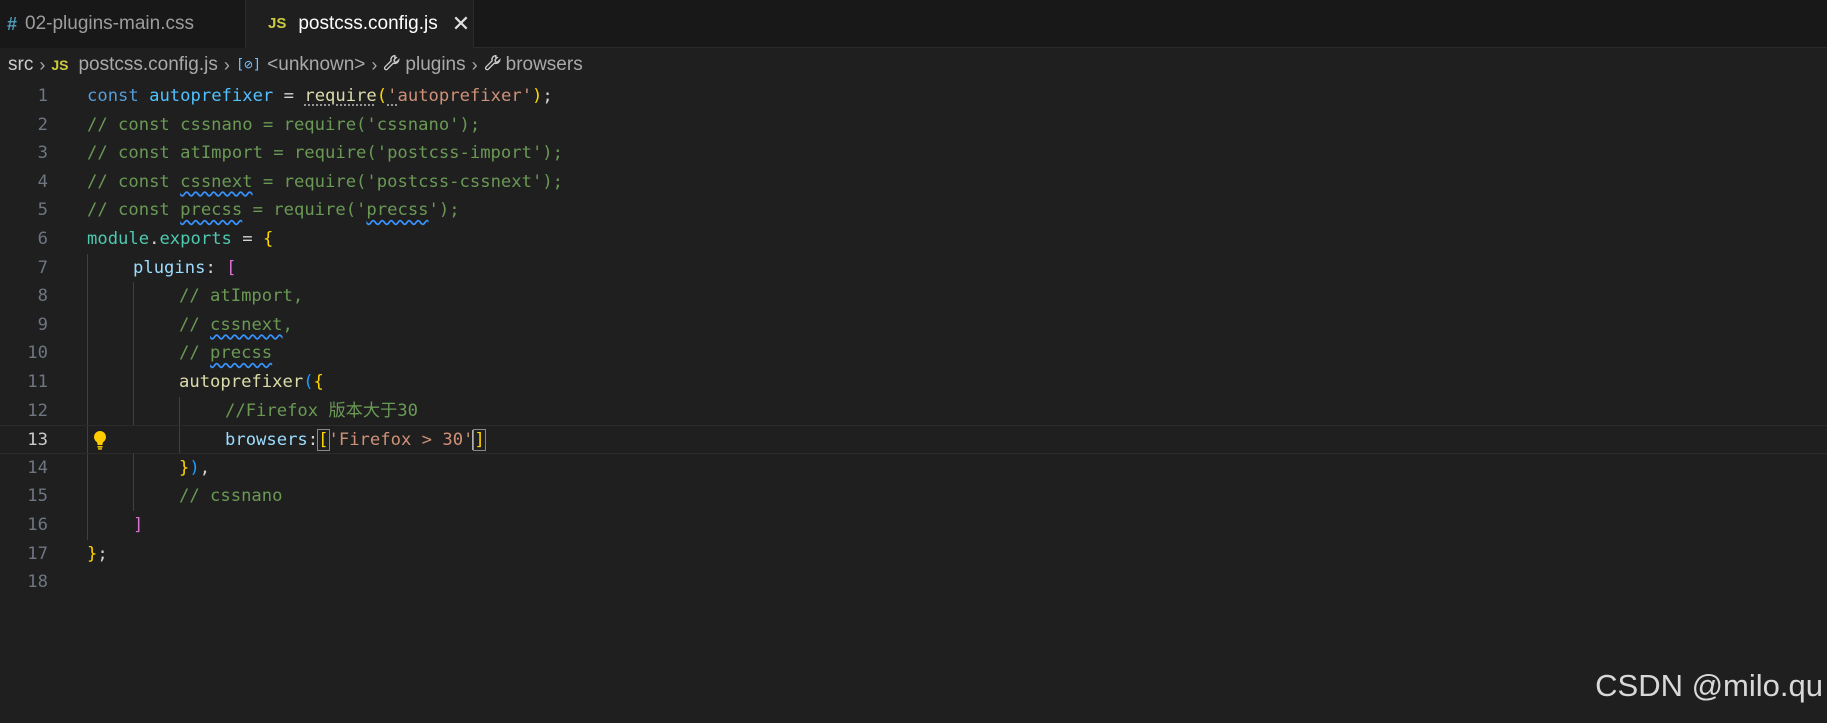  I want to click on breadcrumb-label: plugins, so click(435, 64).